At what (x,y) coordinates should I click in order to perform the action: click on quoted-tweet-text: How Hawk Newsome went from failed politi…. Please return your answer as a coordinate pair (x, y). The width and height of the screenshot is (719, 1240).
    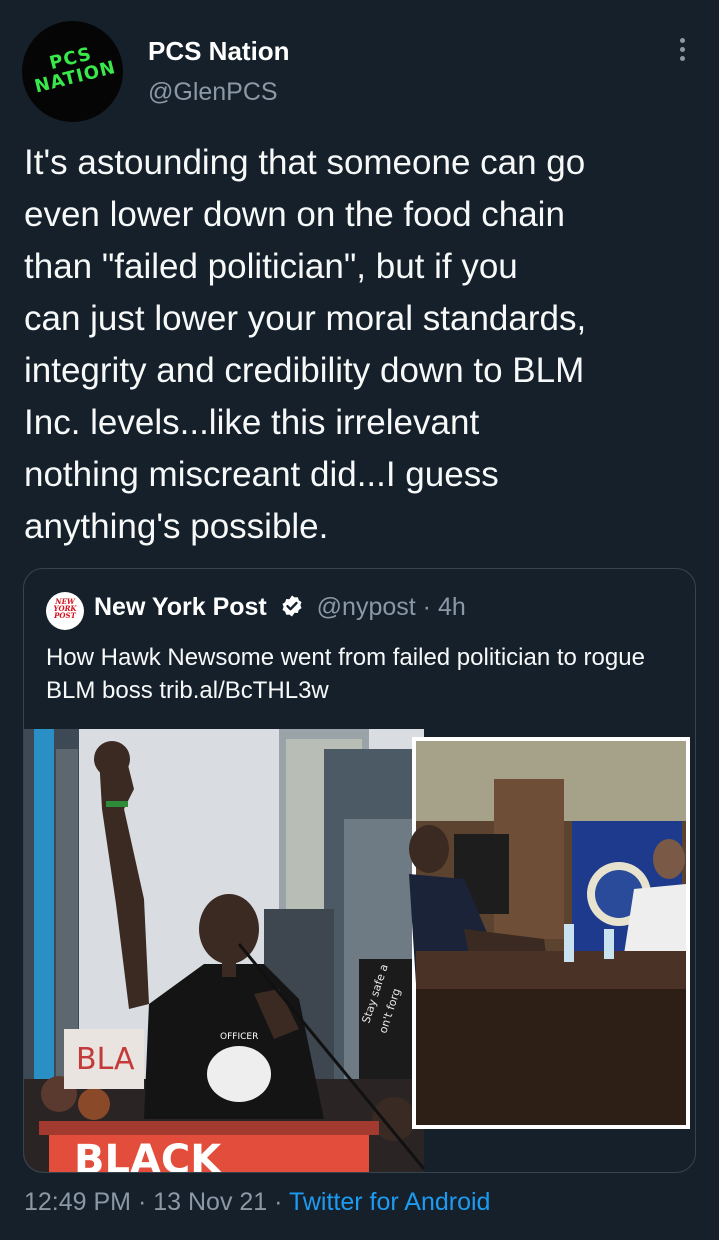
    Looking at the image, I should click on (345, 674).